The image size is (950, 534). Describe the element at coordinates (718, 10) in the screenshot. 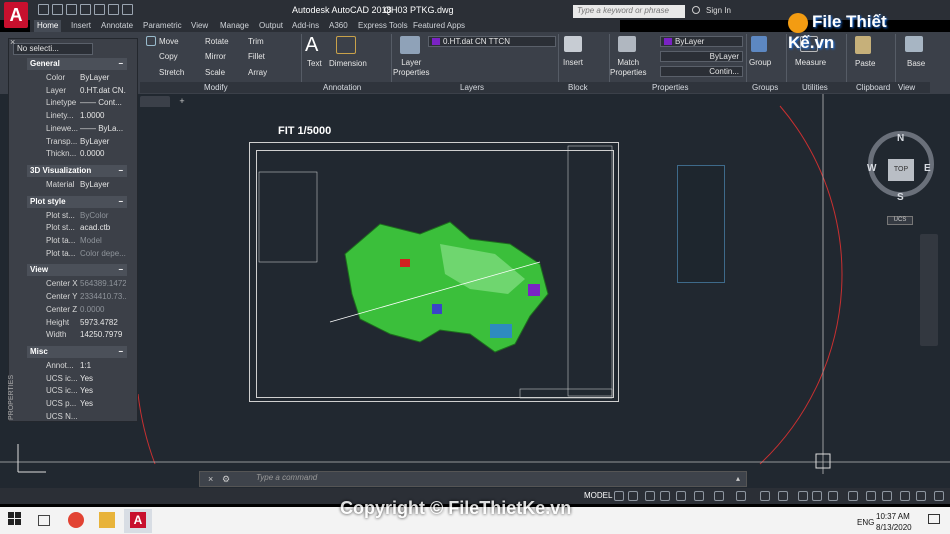

I see `sign-in-button: Sign In` at that location.